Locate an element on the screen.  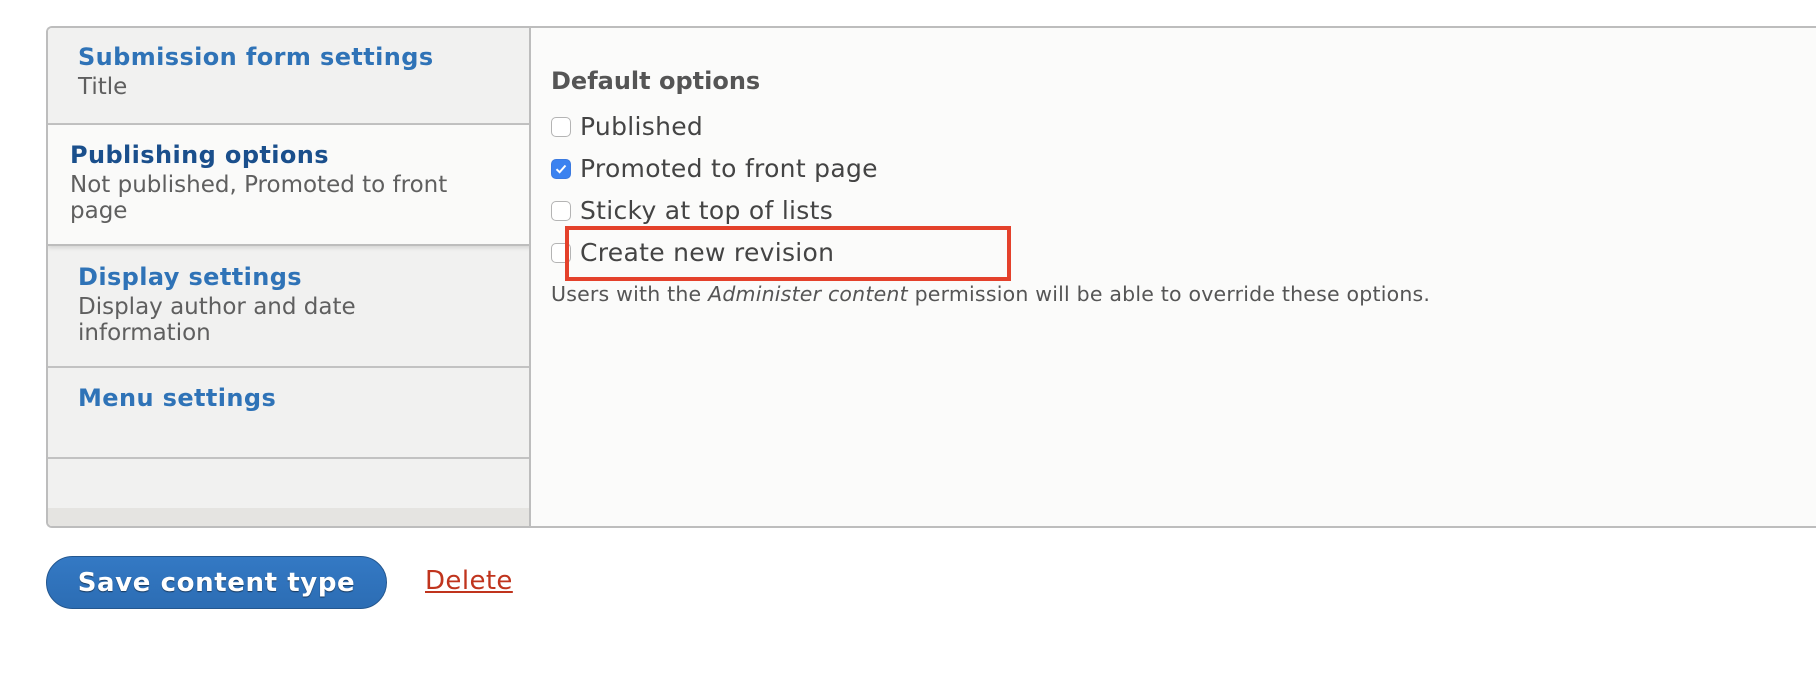
tab-title: Publishing options is located at coordinates (199, 155).